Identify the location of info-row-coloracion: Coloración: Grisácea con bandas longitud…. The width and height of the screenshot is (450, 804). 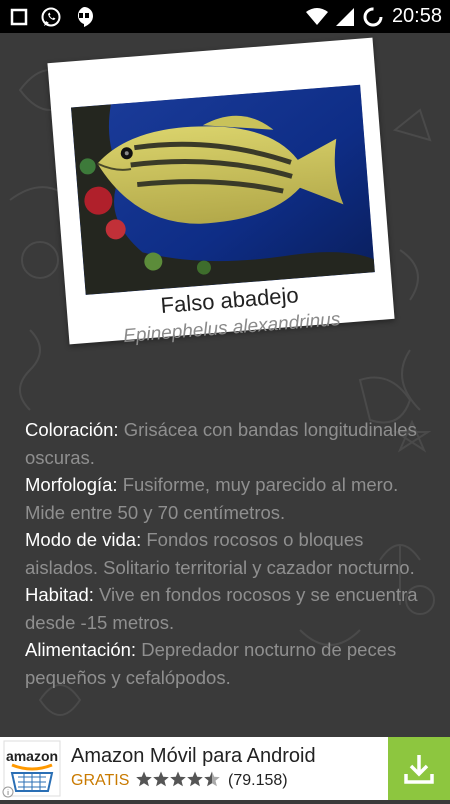
(230, 443).